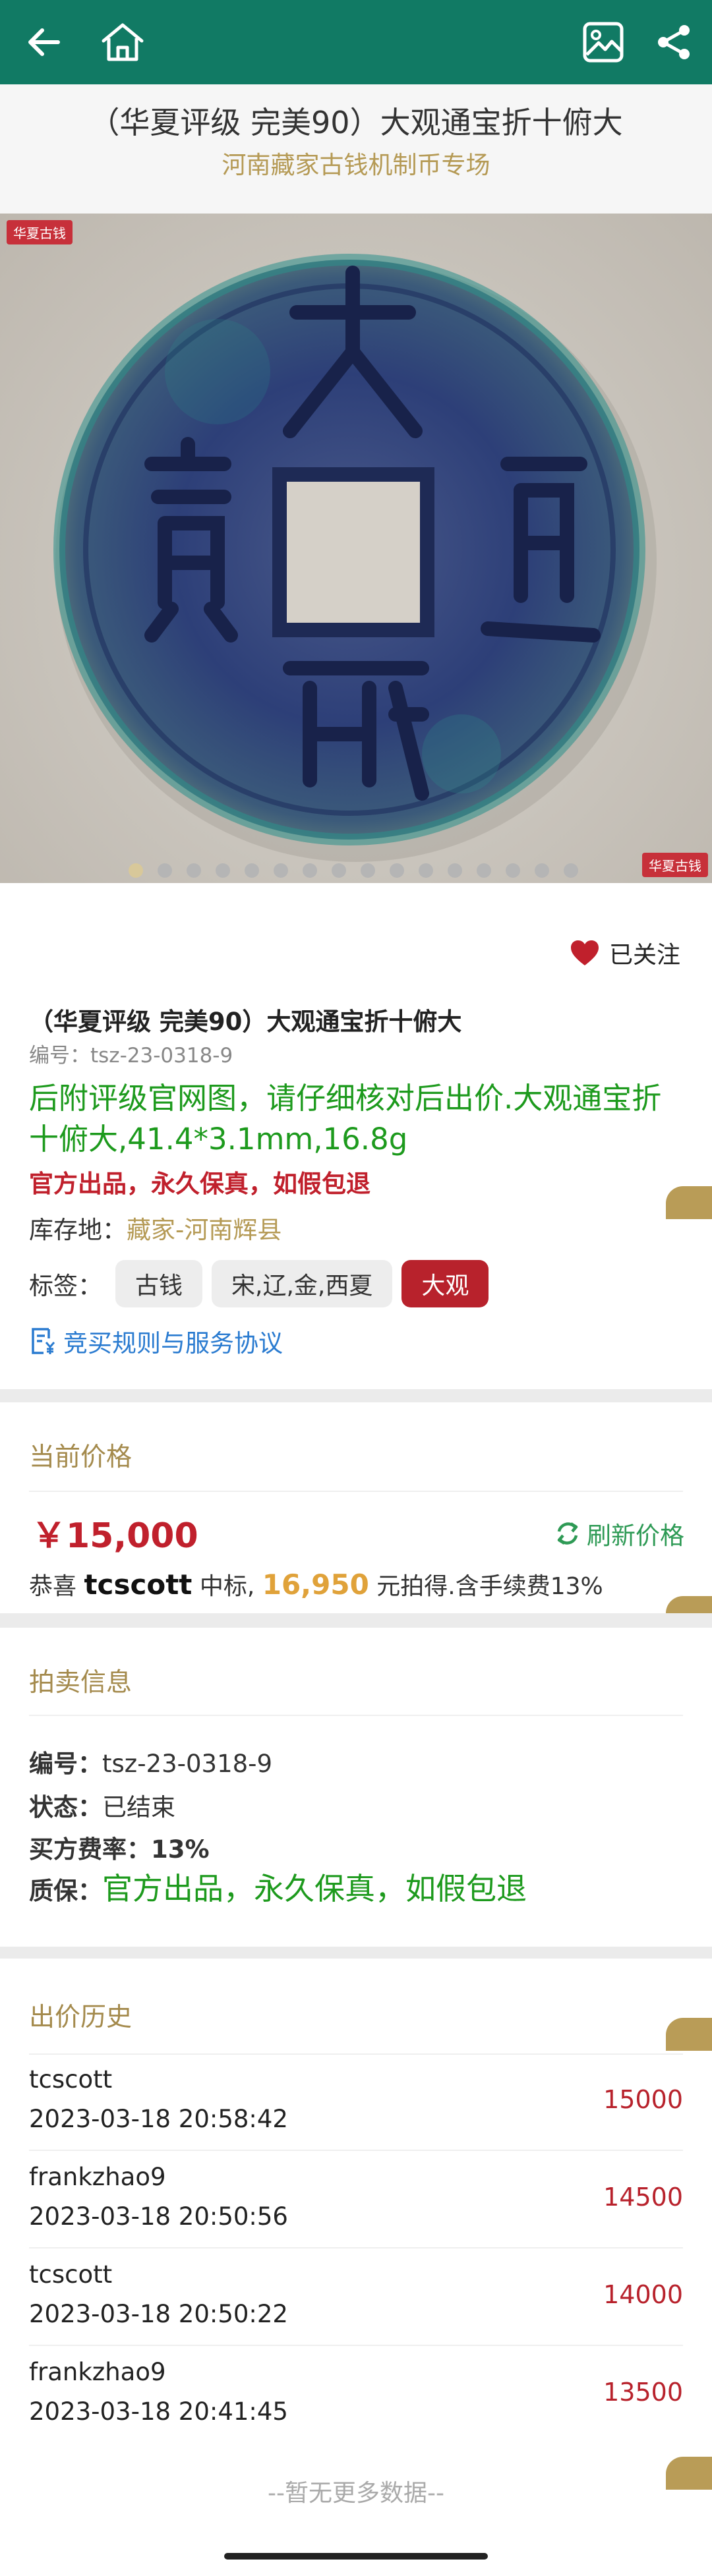 The height and width of the screenshot is (2576, 712). Describe the element at coordinates (97, 2372) in the screenshot. I see `bid-user: frankzhao9` at that location.